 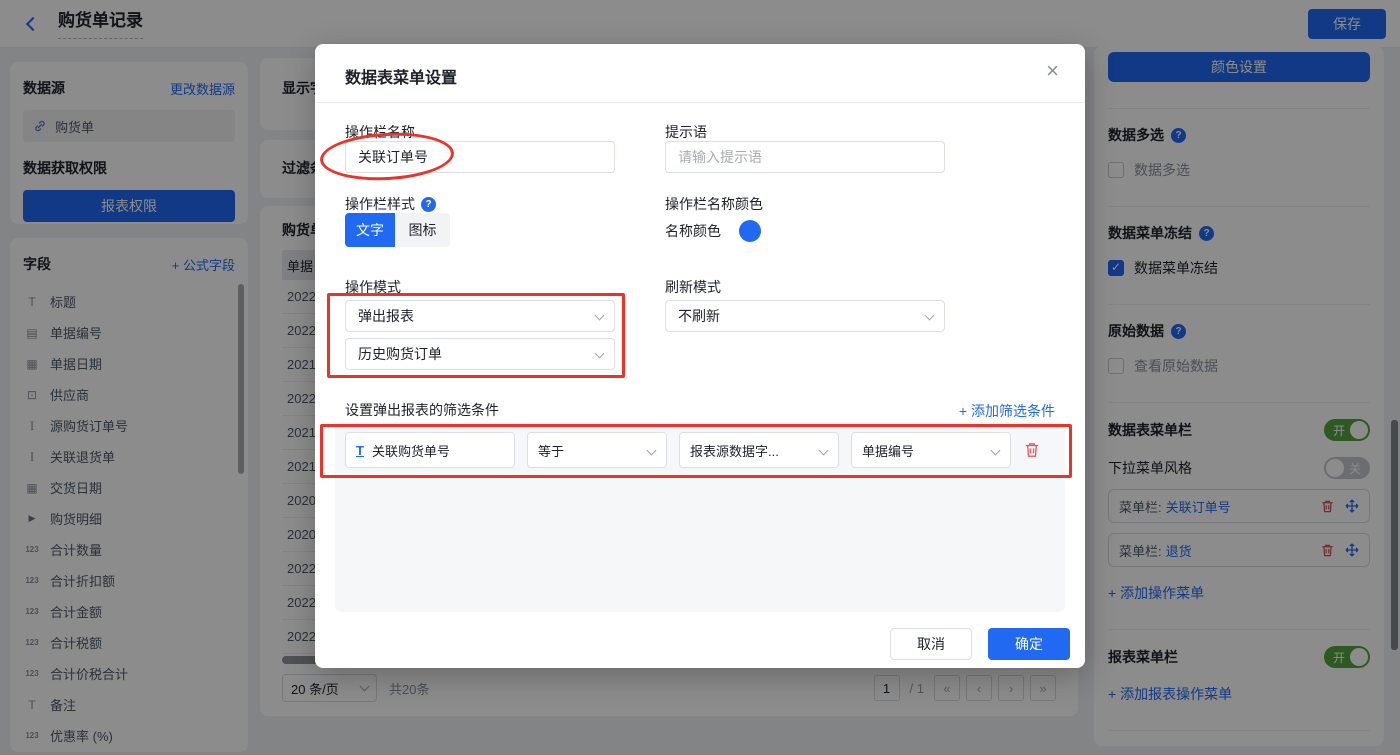 I want to click on action-mode-label: 操作模式, so click(x=373, y=287).